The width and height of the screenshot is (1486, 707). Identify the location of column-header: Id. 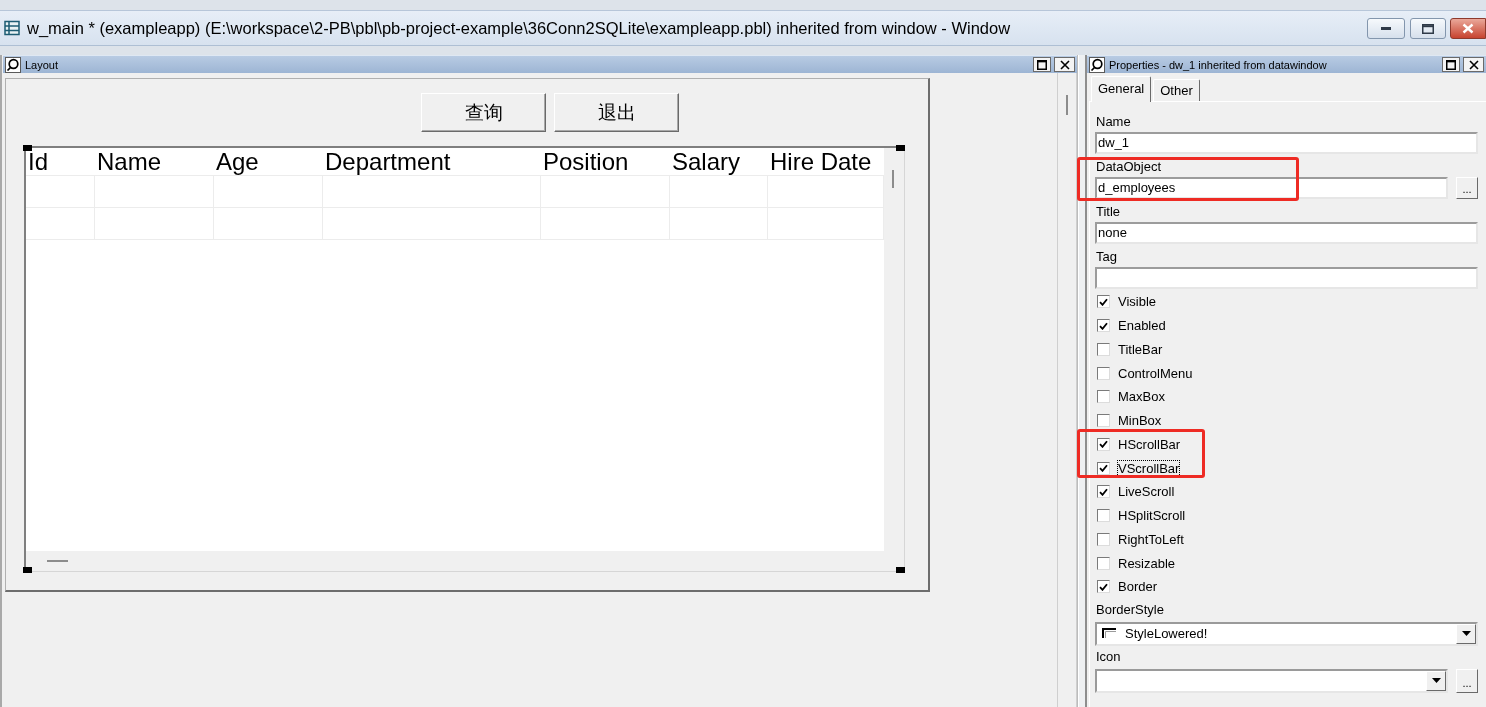
(38, 161).